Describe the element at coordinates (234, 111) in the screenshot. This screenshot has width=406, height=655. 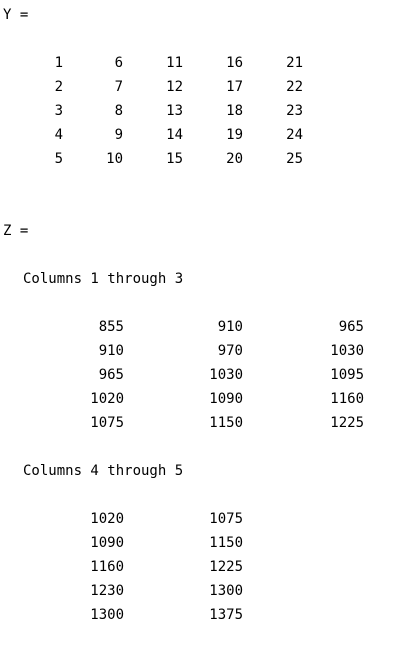
I see `y-matrix-cell: 18` at that location.